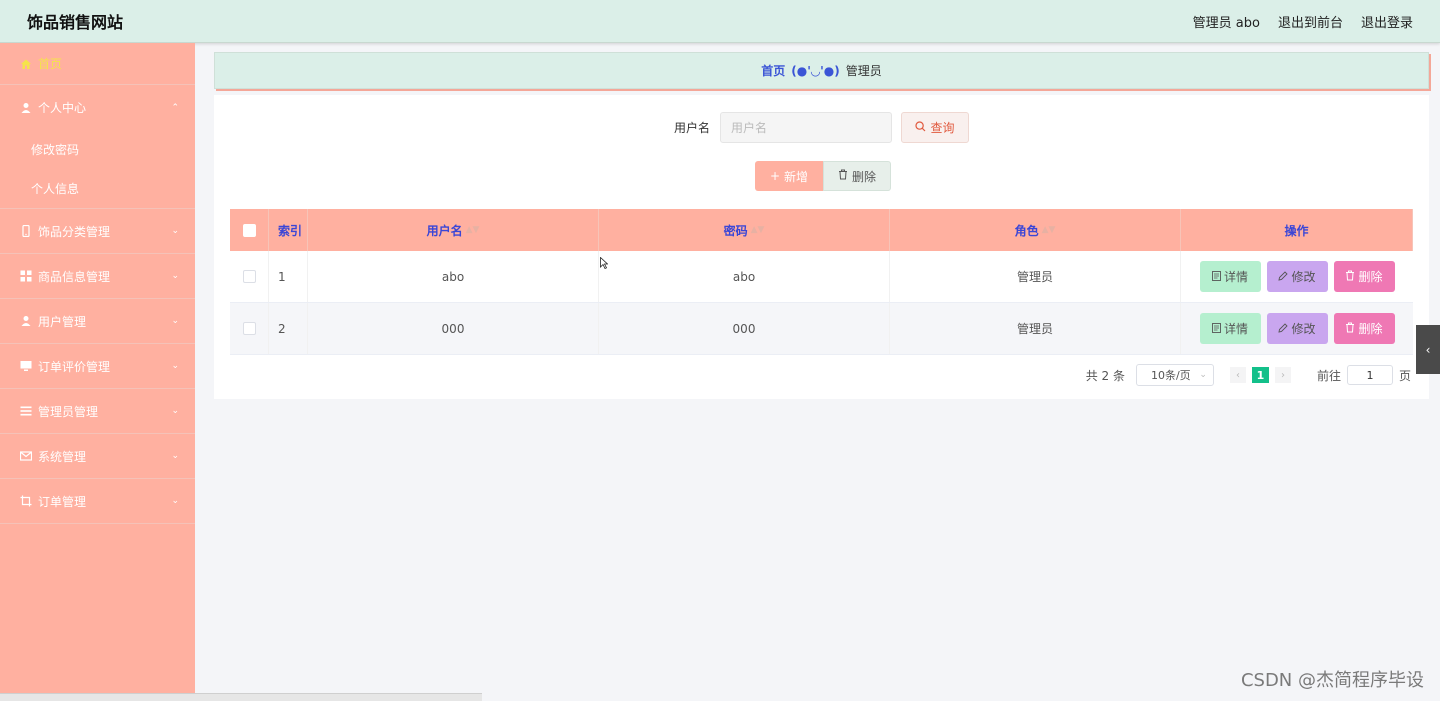  What do you see at coordinates (1332, 680) in the screenshot?
I see `watermark: CSDN @杰简程序毕设` at bounding box center [1332, 680].